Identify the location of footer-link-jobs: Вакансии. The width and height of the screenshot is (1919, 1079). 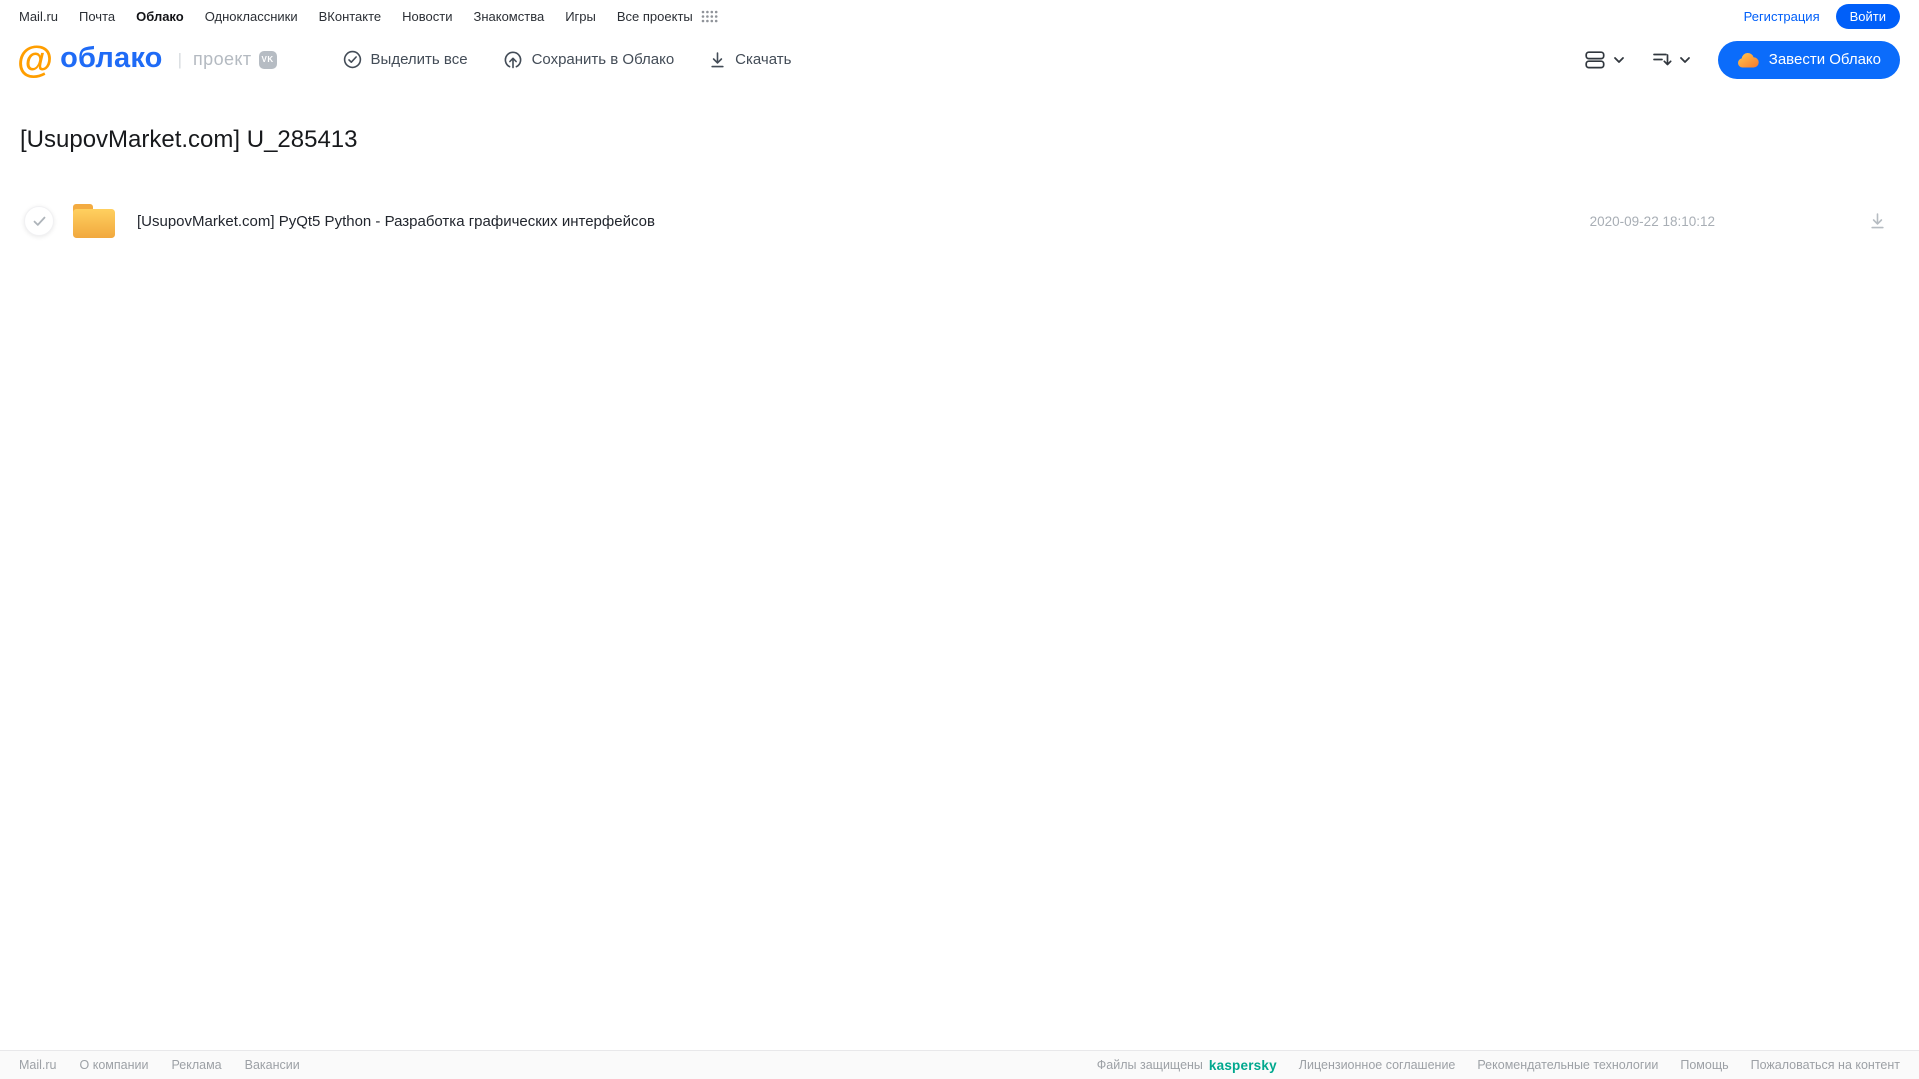
(272, 1065).